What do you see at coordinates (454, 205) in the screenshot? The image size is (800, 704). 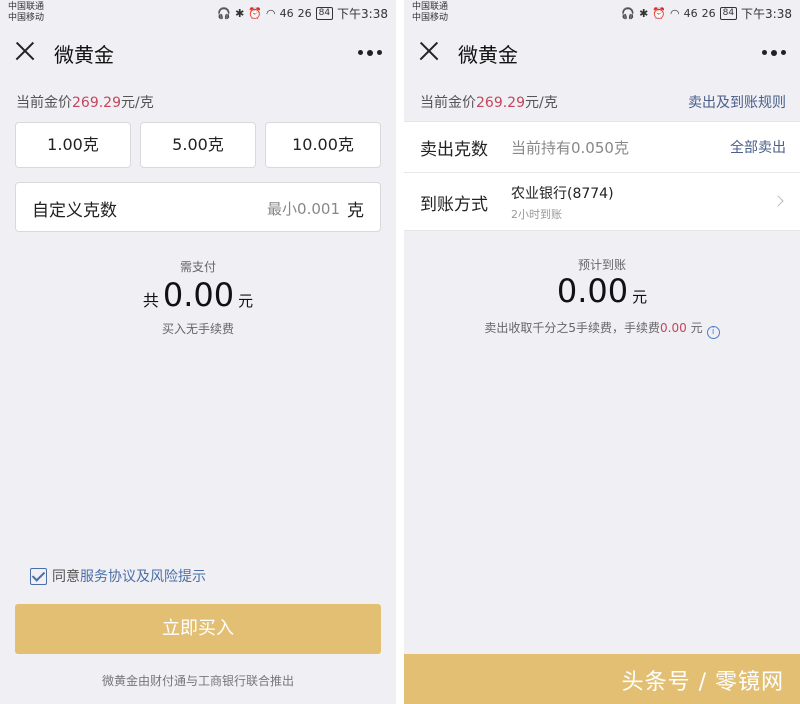 I see `payout-method-label: 到账方式` at bounding box center [454, 205].